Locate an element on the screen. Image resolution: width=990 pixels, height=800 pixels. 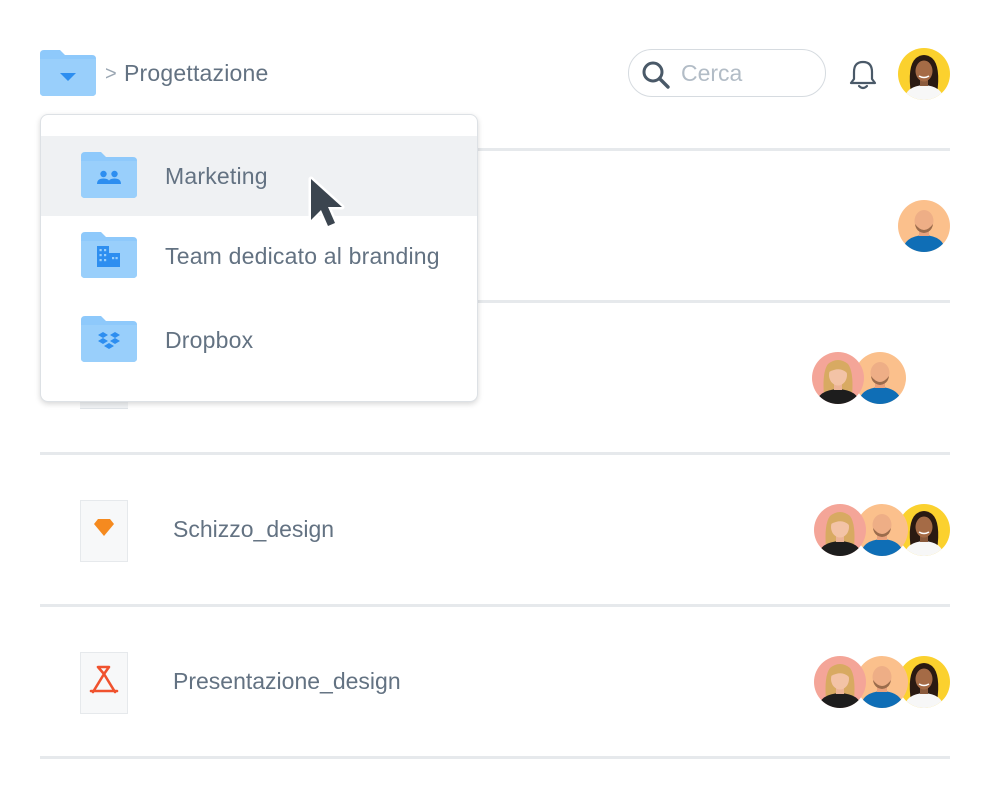
shared-team-folder-icon is located at coordinates (109, 175).